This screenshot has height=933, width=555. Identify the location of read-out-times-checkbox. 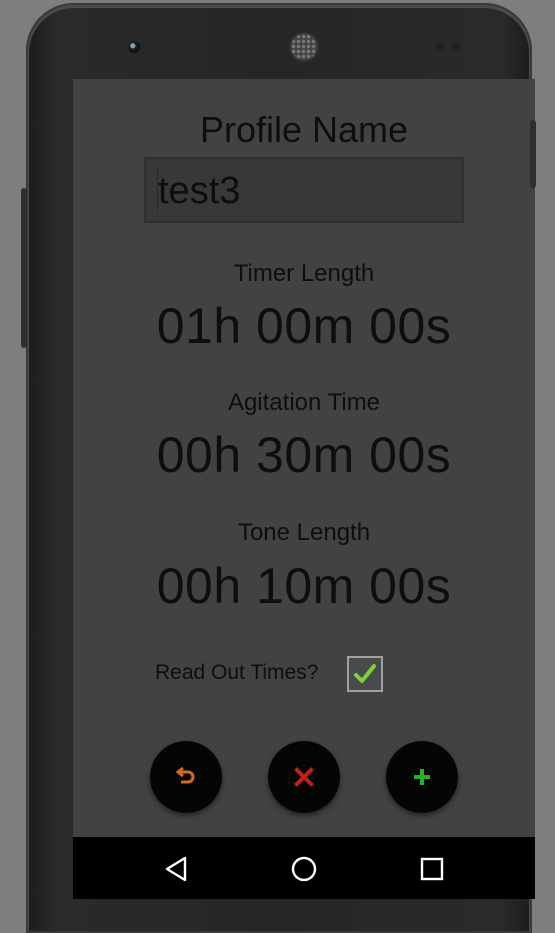
(365, 674).